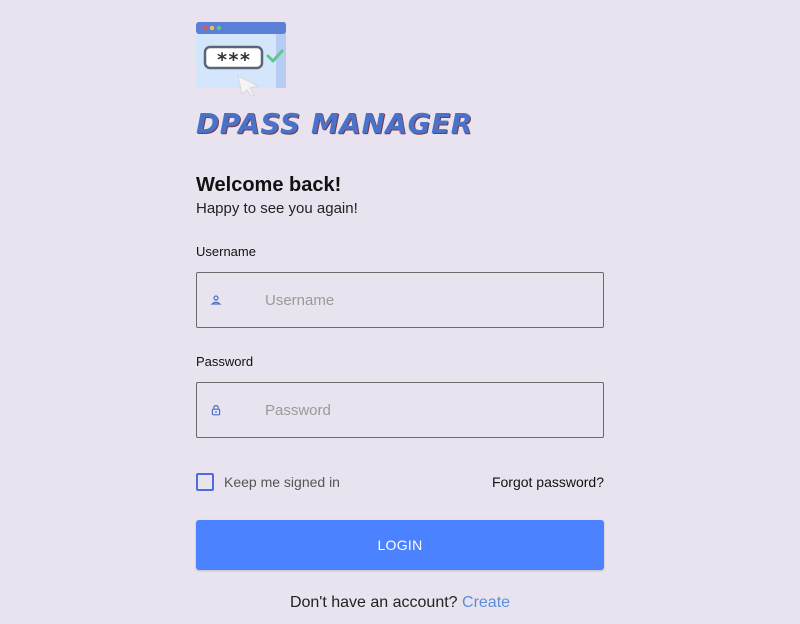 The width and height of the screenshot is (800, 624). Describe the element at coordinates (425, 300) in the screenshot. I see `username-input` at that location.